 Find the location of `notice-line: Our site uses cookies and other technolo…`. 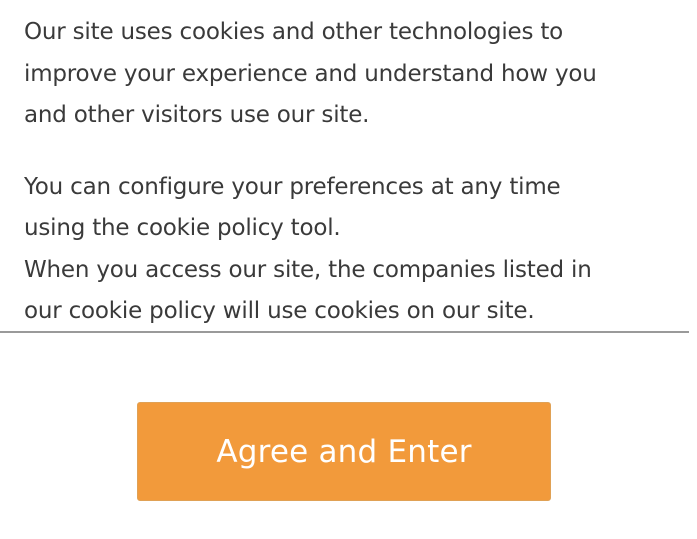

notice-line: Our site uses cookies and other technolo… is located at coordinates (294, 32).